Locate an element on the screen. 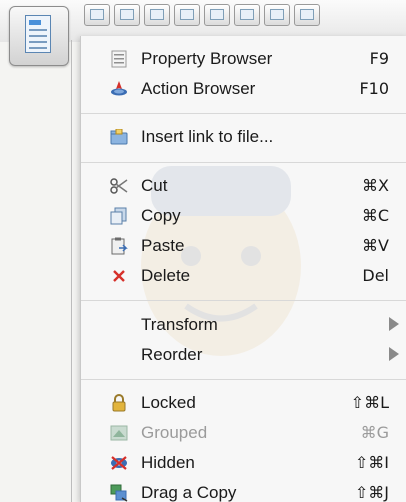 Image resolution: width=406 pixels, height=502 pixels. menu-item-label: Property Browser is located at coordinates (207, 58).